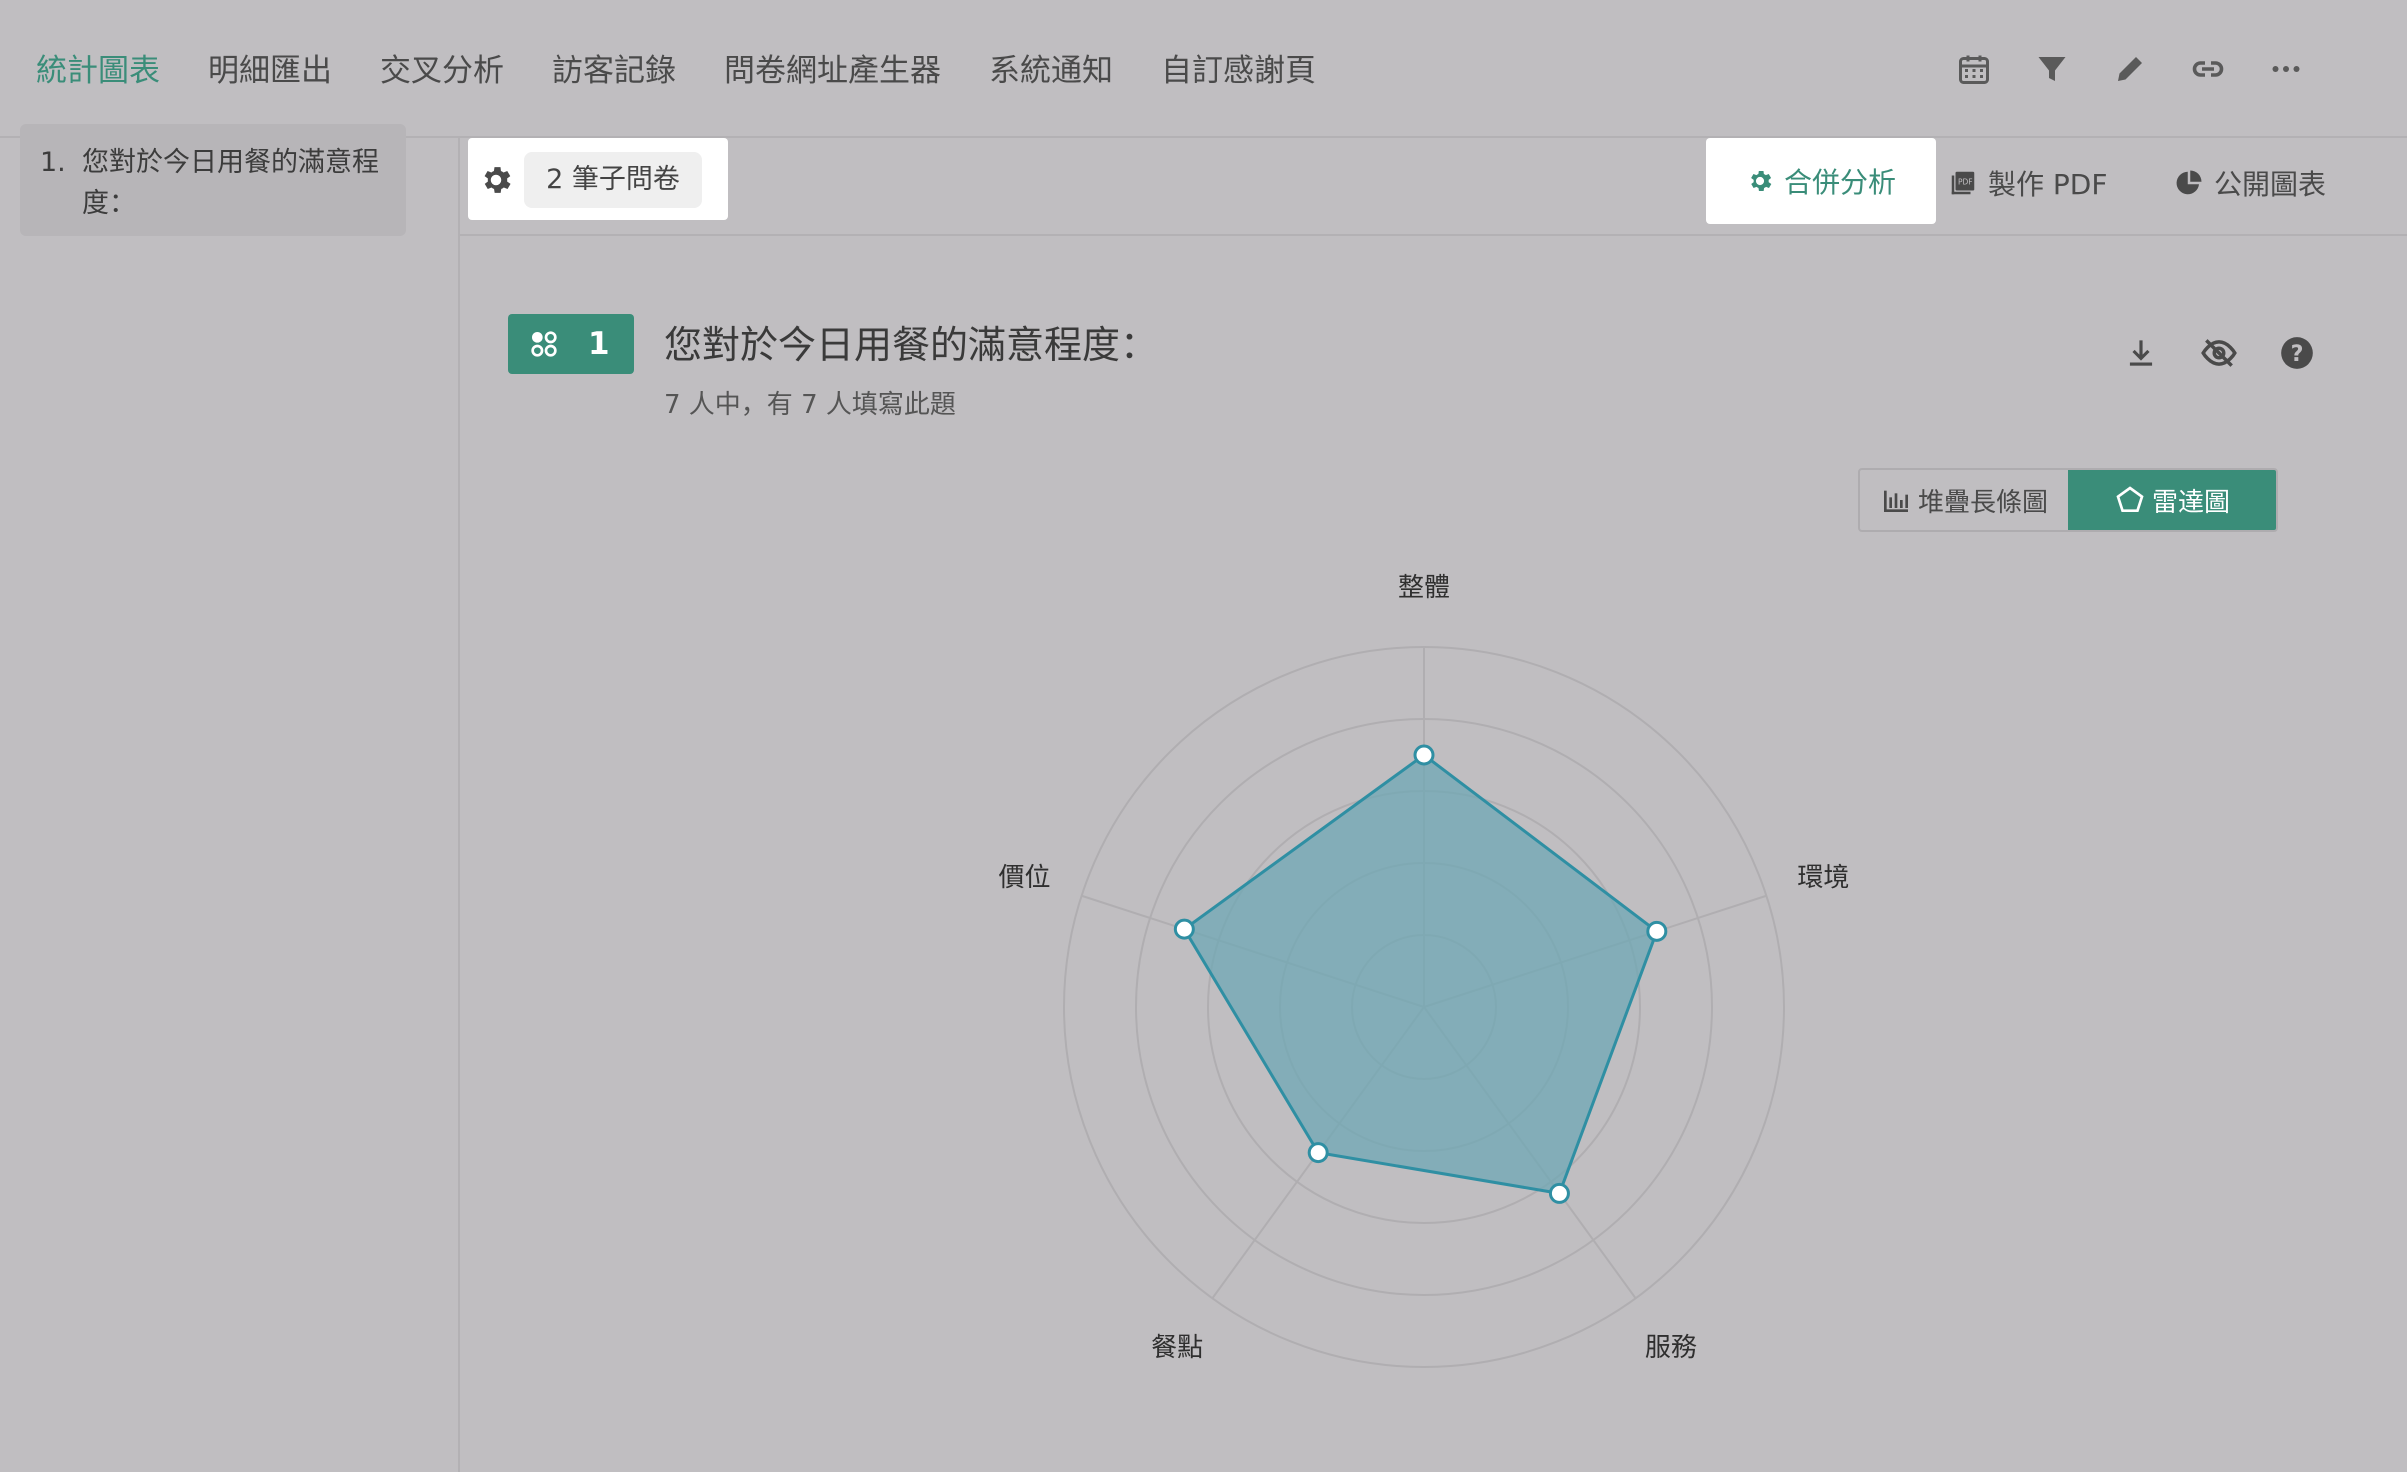  What do you see at coordinates (1982, 502) in the screenshot?
I see `stacked-bar-chart-label: 堆疊長條圖` at bounding box center [1982, 502].